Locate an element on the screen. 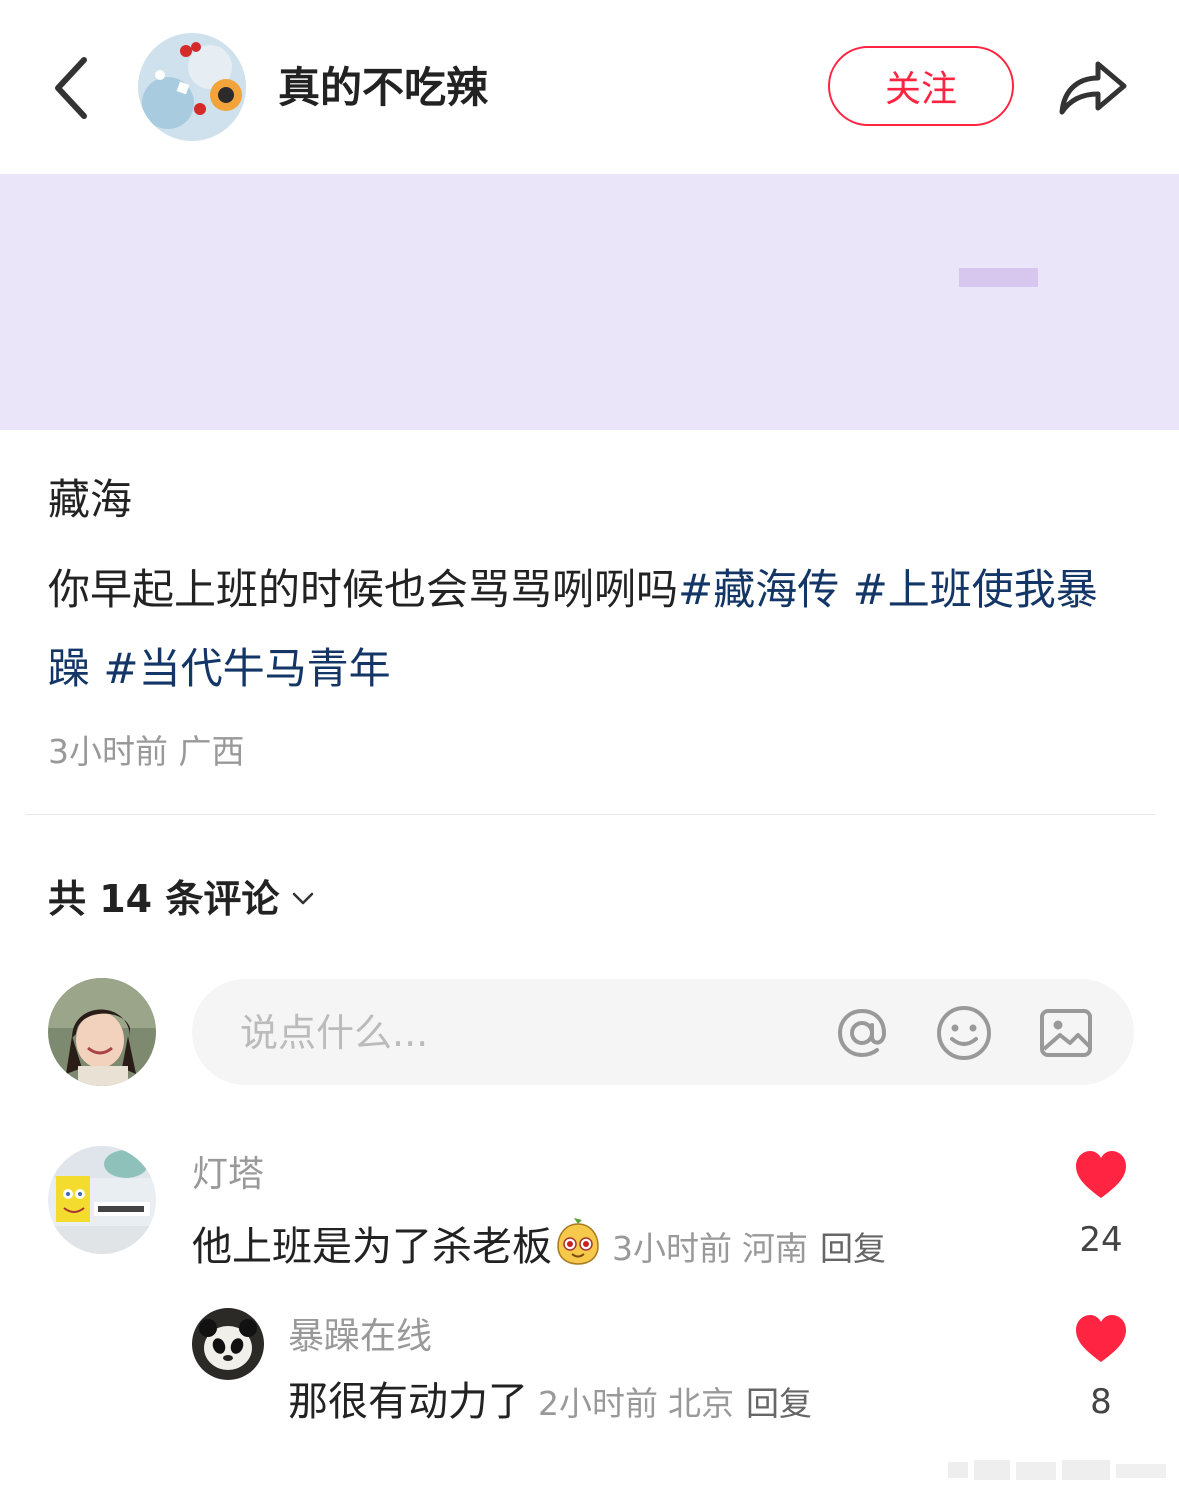 The image size is (1179, 1495). comment-location: 河南 is located at coordinates (775, 1248).